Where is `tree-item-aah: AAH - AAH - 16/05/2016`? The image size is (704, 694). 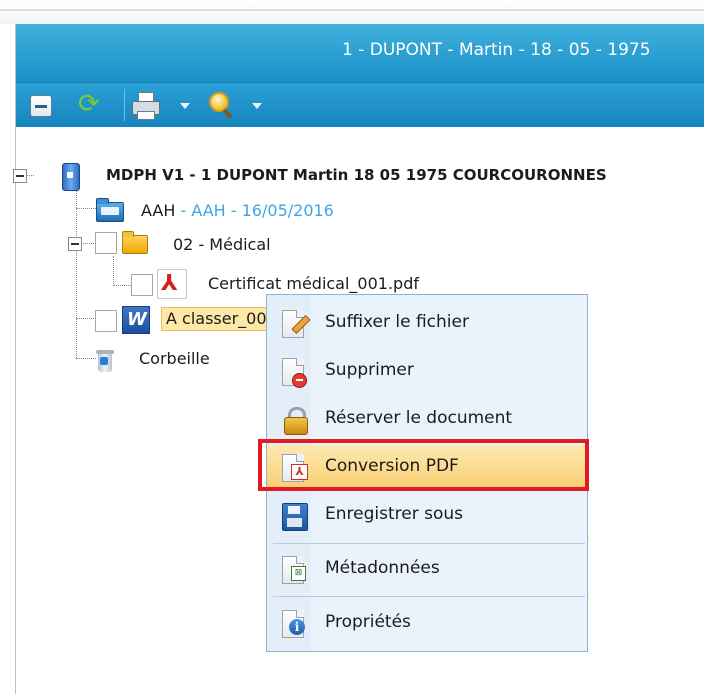
tree-item-aah: AAH - AAH - 16/05/2016 is located at coordinates (237, 211).